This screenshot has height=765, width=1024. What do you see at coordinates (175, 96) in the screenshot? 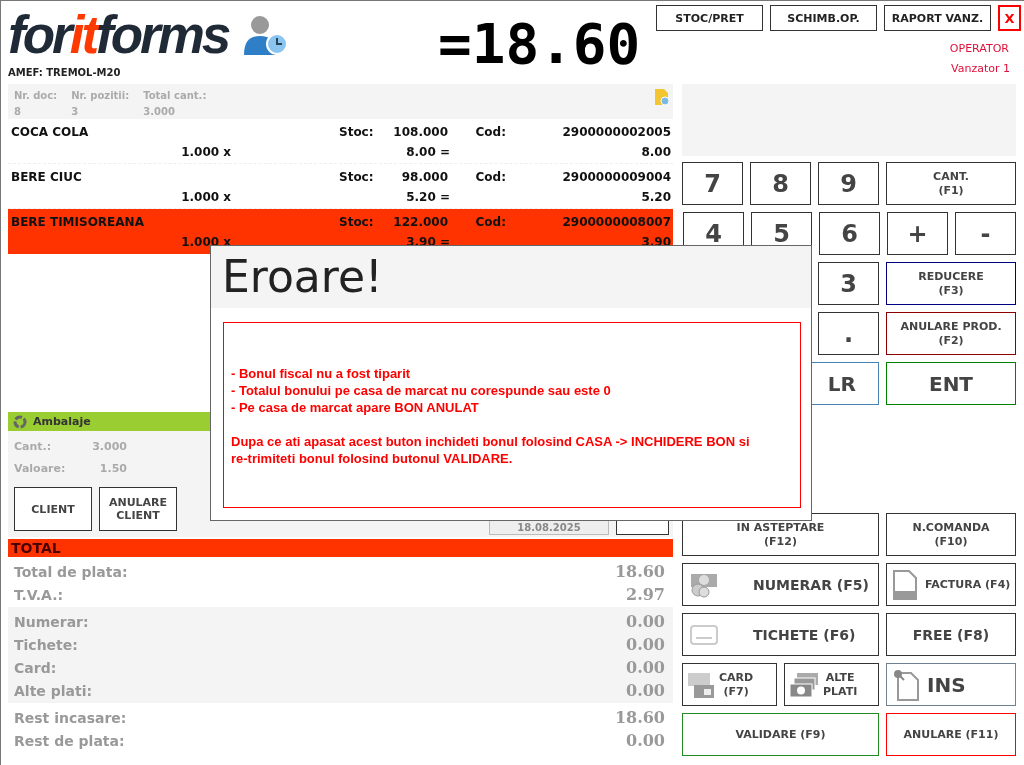
I see `field-label: Total cant.:` at bounding box center [175, 96].